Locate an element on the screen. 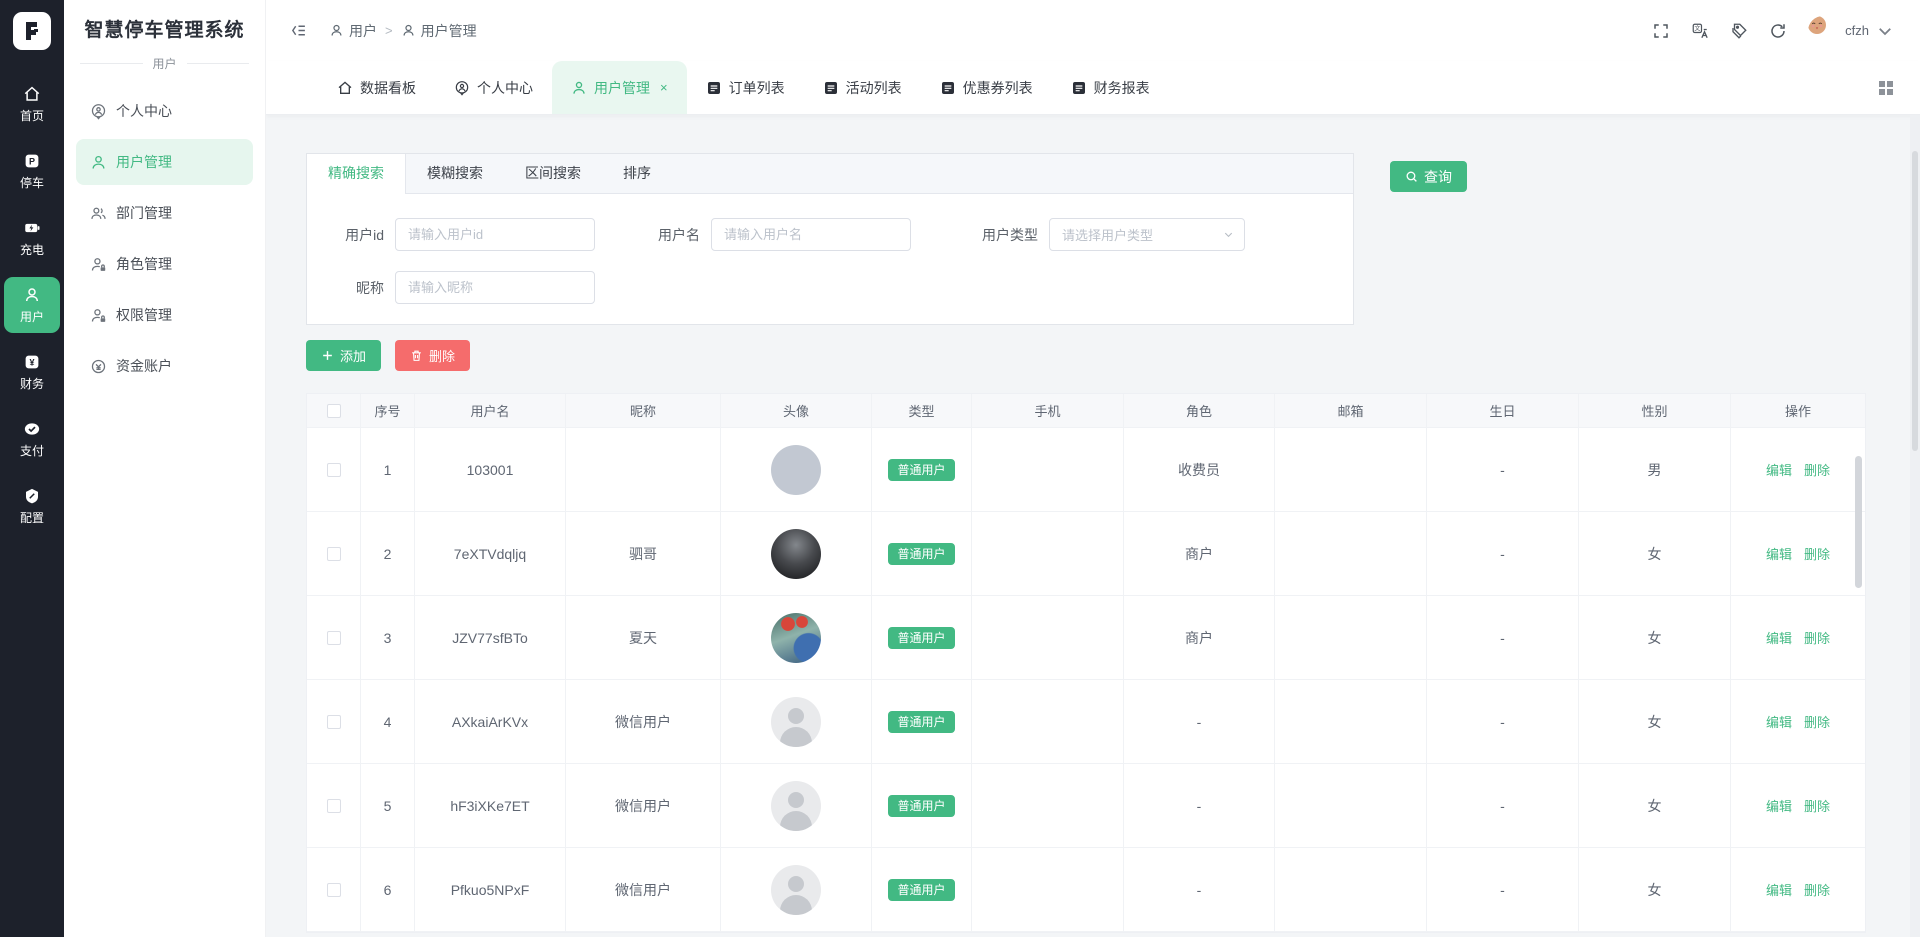  primary-nav-label: 停车 is located at coordinates (31, 182).